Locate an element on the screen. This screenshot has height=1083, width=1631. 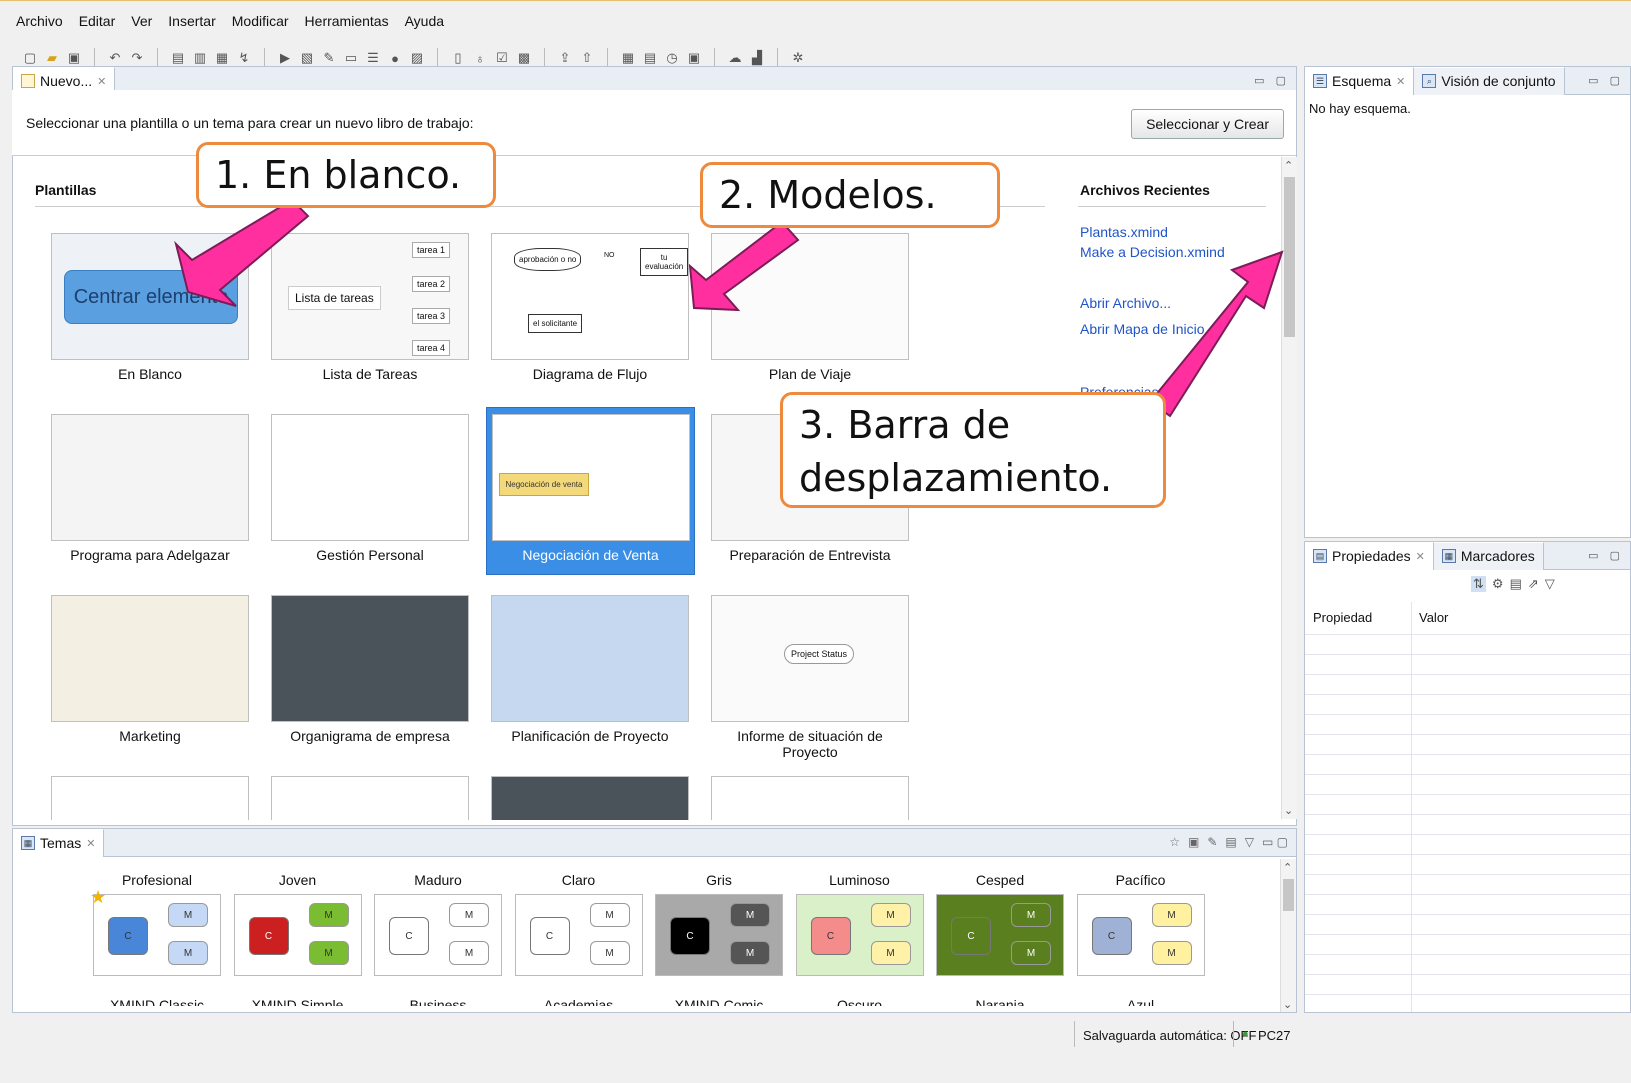
categories-icon: ⇅ is located at coordinates (1478, 584).